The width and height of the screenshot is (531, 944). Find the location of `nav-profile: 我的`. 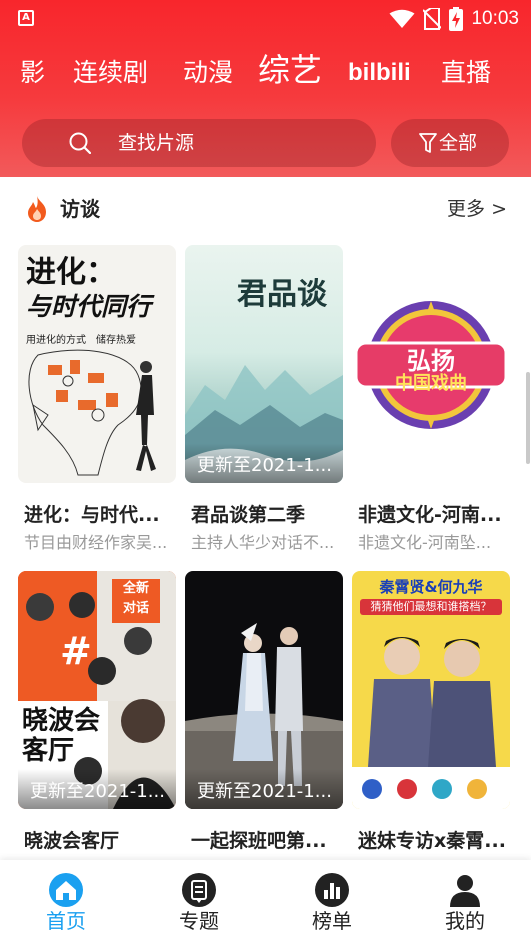

nav-profile: 我的 is located at coordinates (465, 902).